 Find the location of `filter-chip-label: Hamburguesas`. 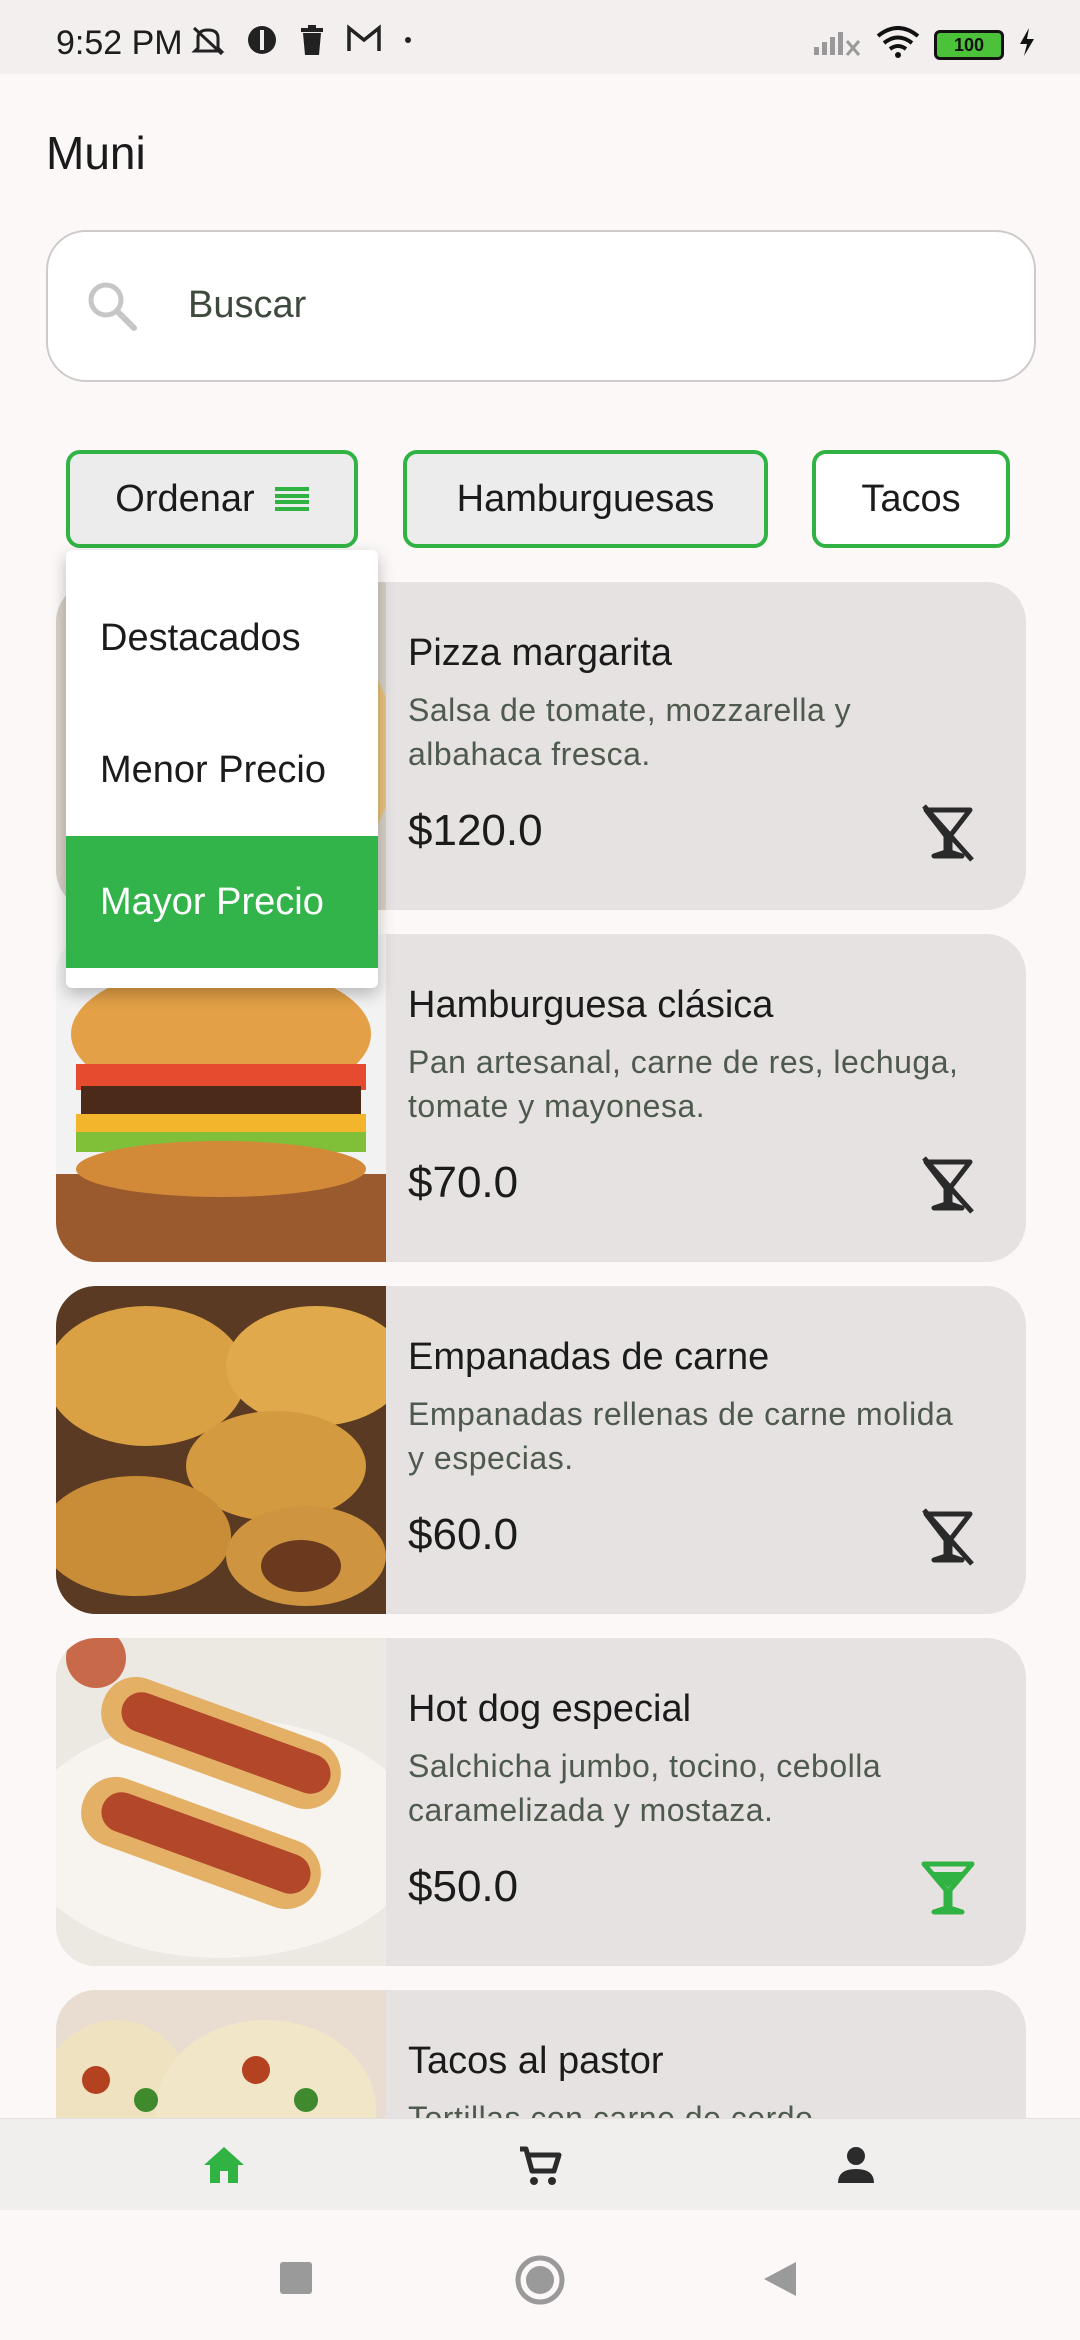

filter-chip-label: Hamburguesas is located at coordinates (585, 498).